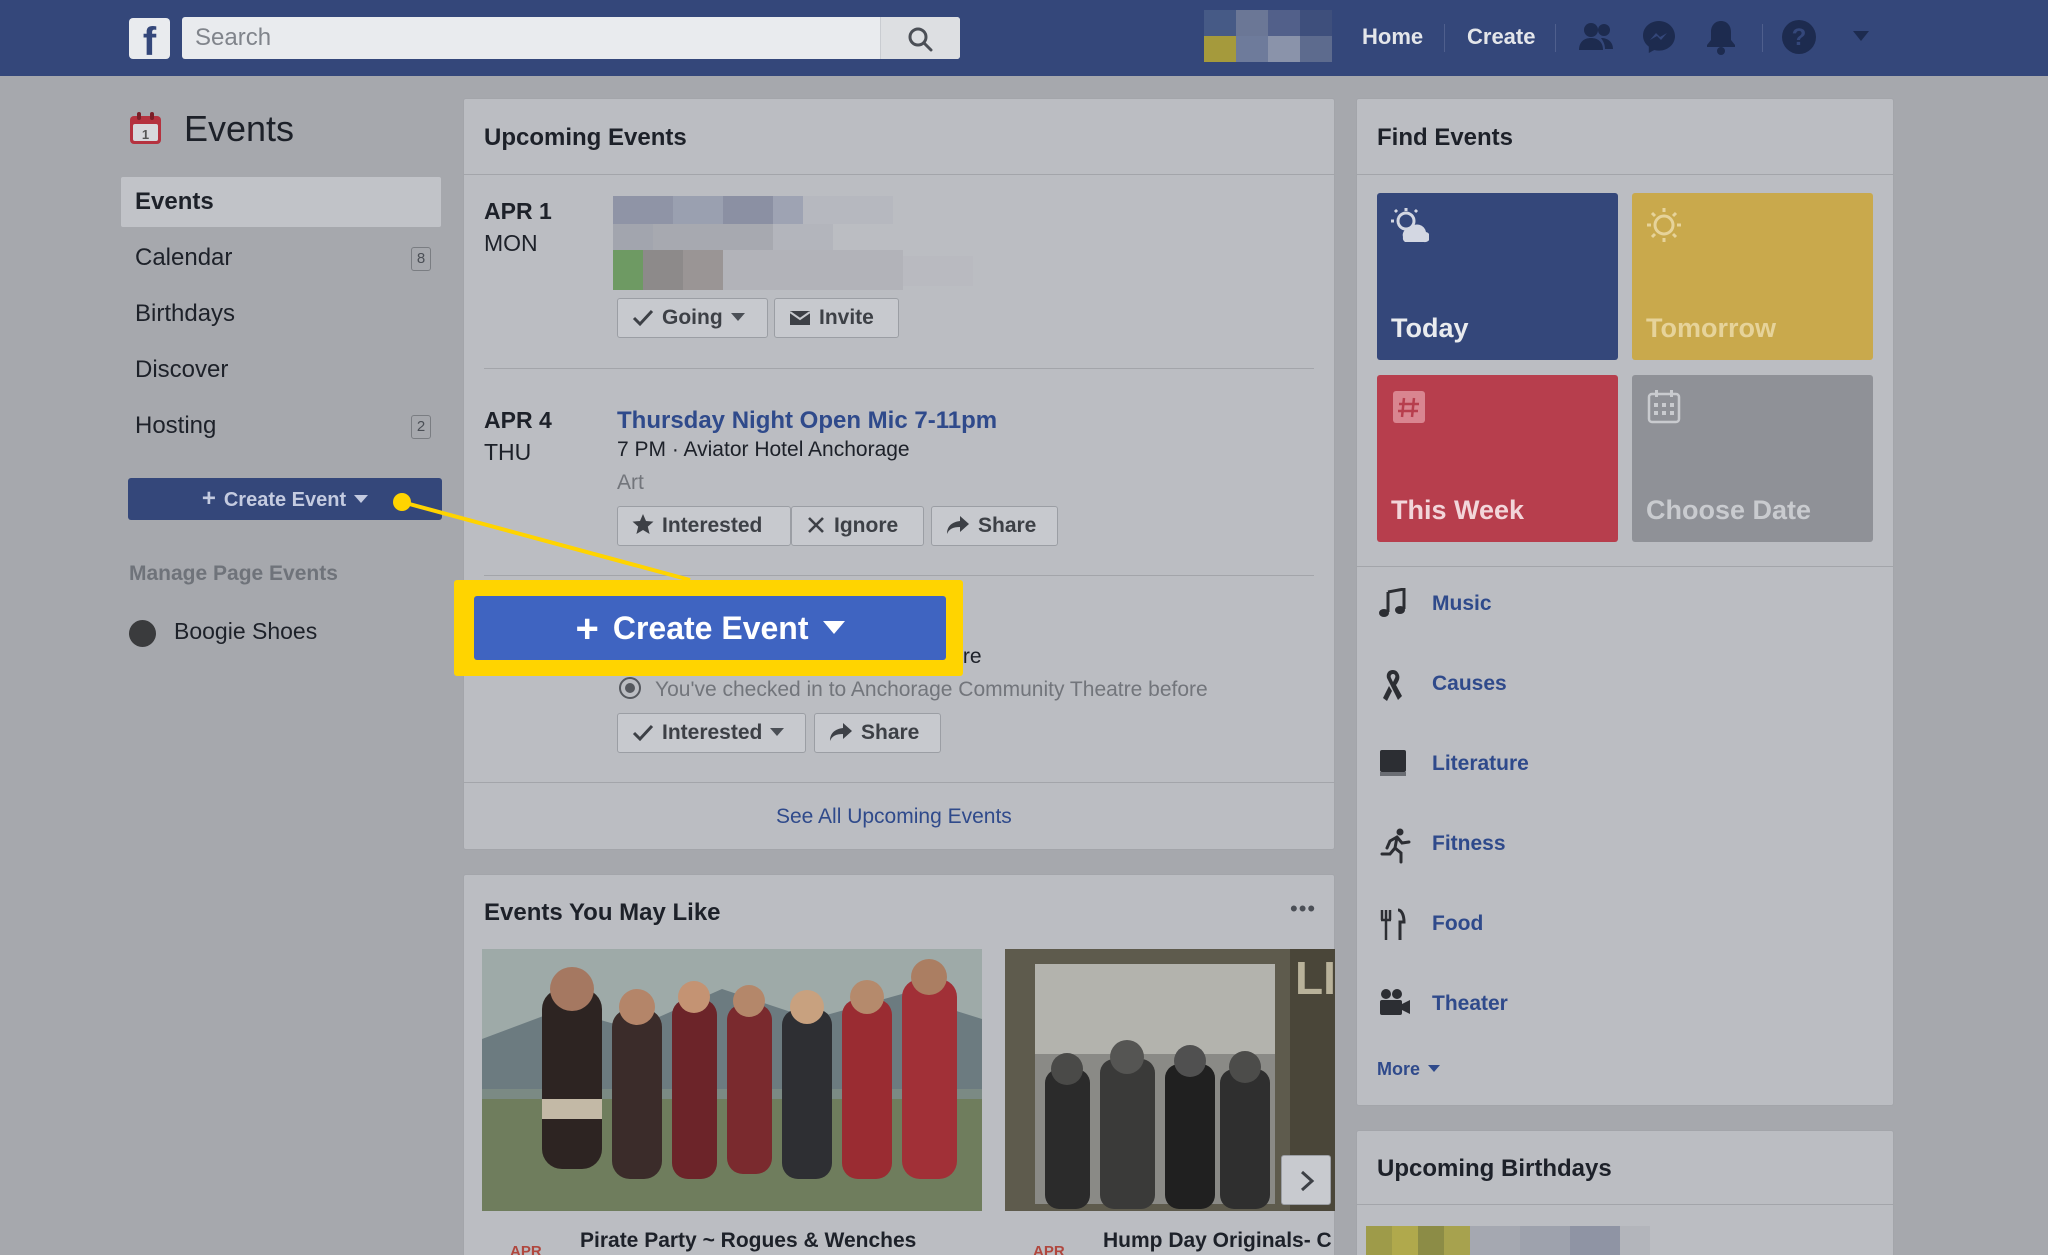  I want to click on ignore-label: Ignore, so click(866, 525).